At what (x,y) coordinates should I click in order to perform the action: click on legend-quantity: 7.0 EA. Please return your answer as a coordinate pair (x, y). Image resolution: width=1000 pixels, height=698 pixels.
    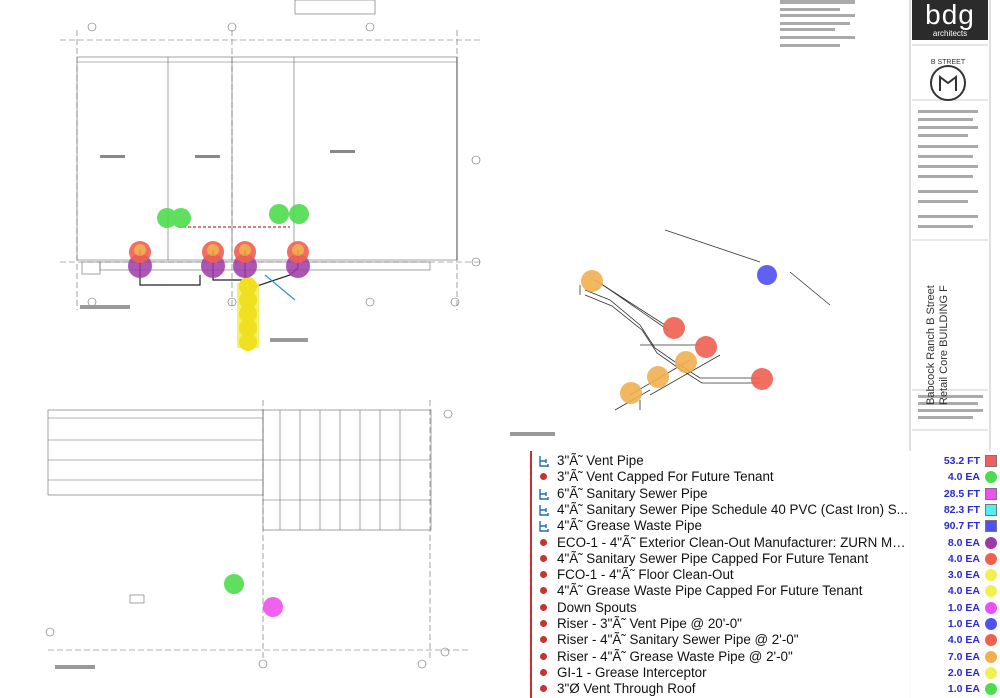
    Looking at the image, I should click on (963, 656).